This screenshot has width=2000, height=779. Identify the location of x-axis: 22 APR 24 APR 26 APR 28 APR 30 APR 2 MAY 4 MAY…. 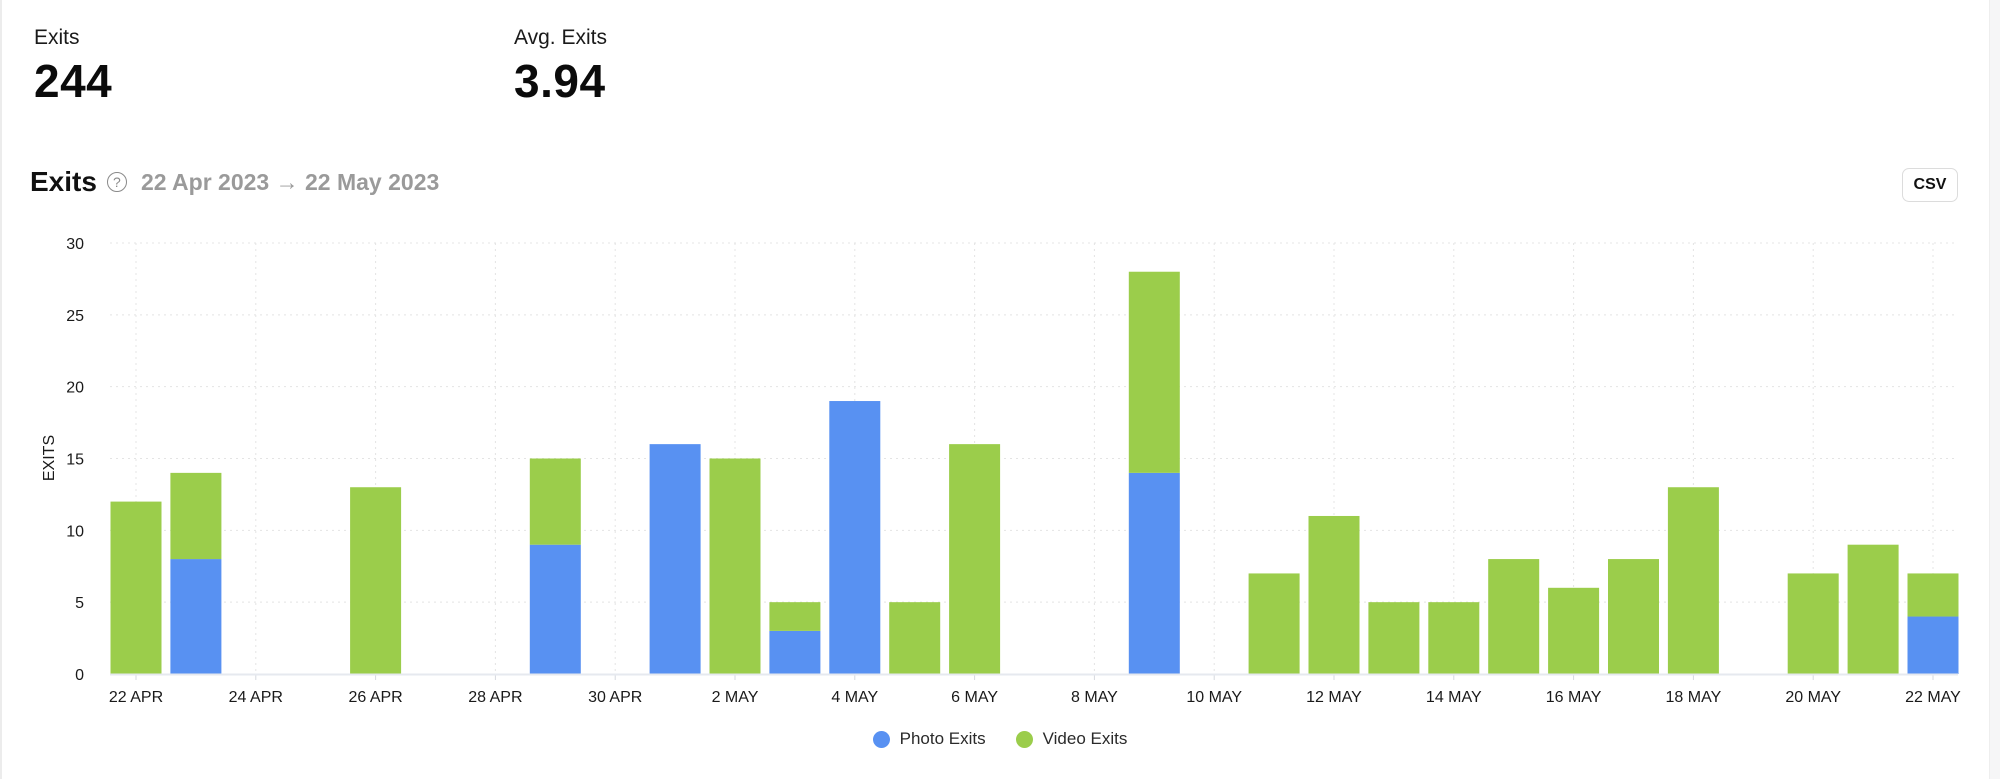
(1035, 689).